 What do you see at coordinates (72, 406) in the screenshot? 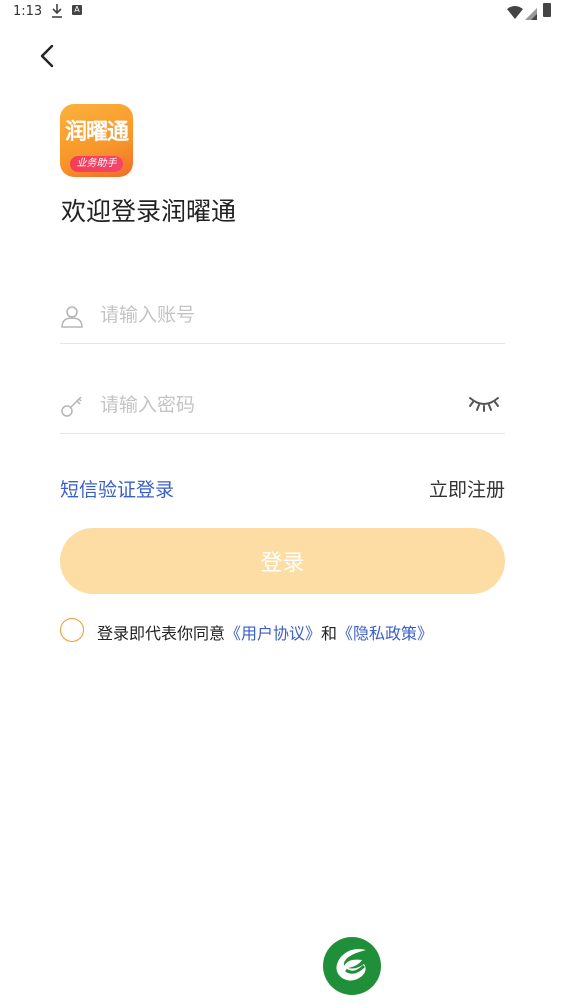
I see `key-icon` at bounding box center [72, 406].